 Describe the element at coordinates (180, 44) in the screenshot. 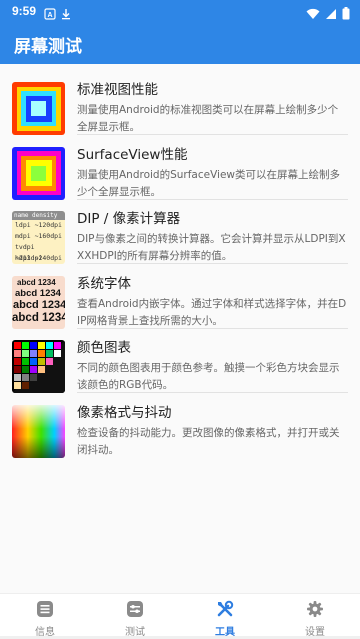

I see `app-bar: 屏幕测试` at that location.